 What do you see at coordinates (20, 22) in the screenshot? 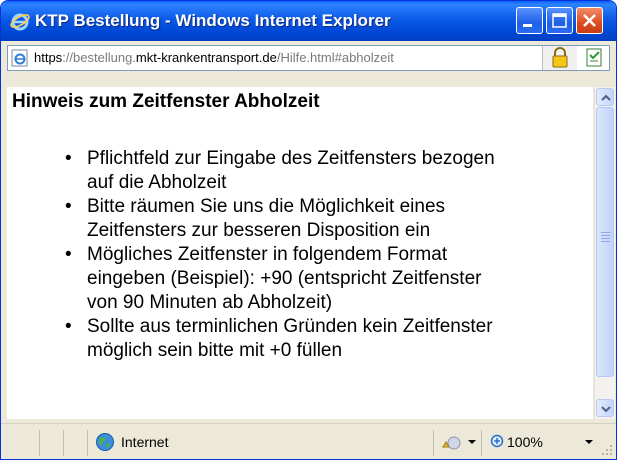
I see `ie-logo-icon` at bounding box center [20, 22].